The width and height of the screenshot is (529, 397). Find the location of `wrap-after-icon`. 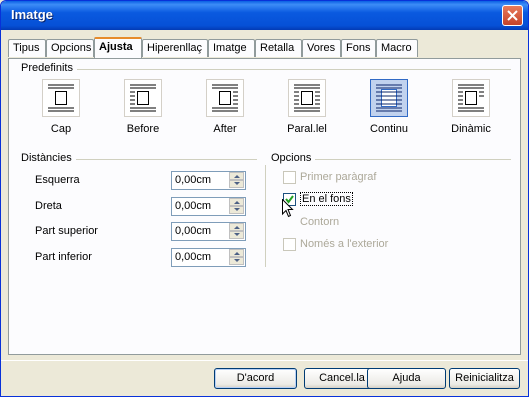

wrap-after-icon is located at coordinates (225, 98).